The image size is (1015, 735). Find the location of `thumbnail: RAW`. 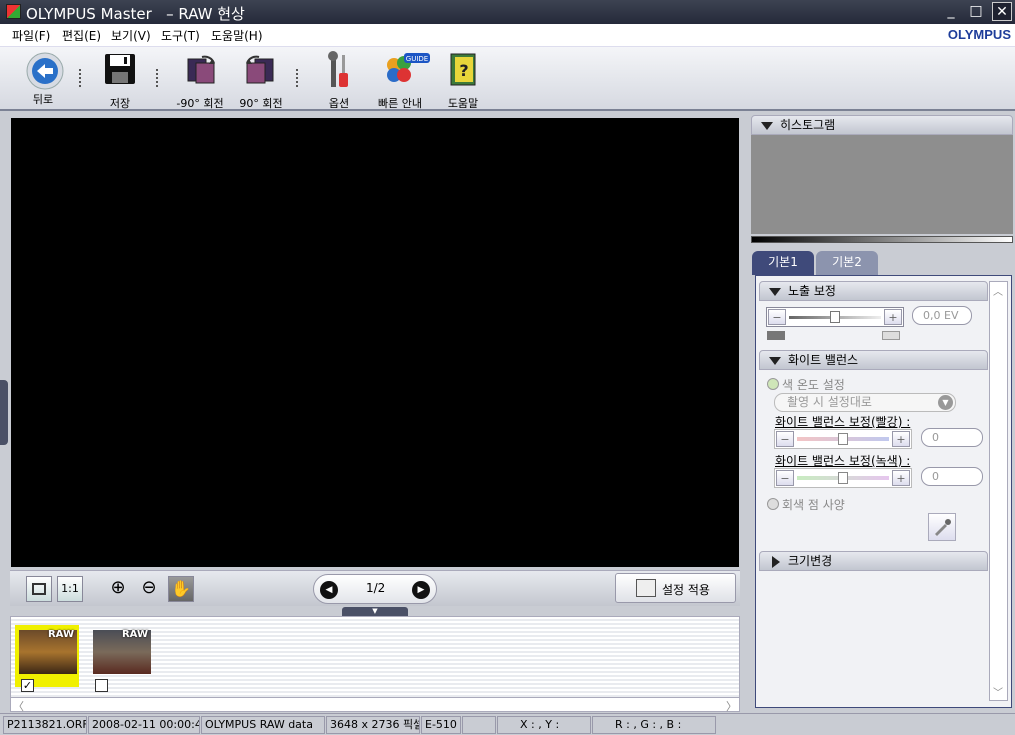

thumbnail: RAW is located at coordinates (121, 658).